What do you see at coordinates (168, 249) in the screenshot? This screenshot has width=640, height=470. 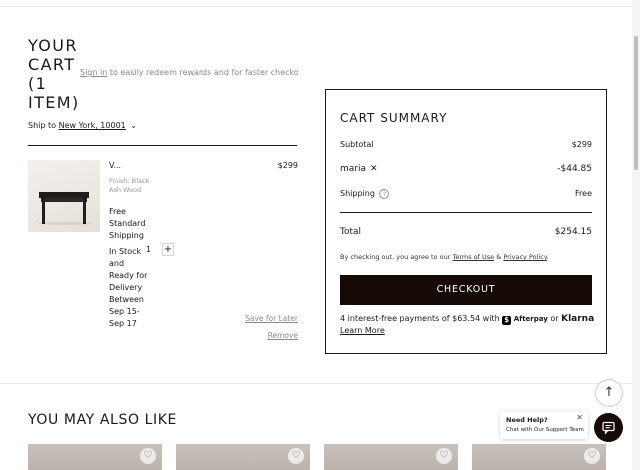 I see `quantity-plus-button: +` at bounding box center [168, 249].